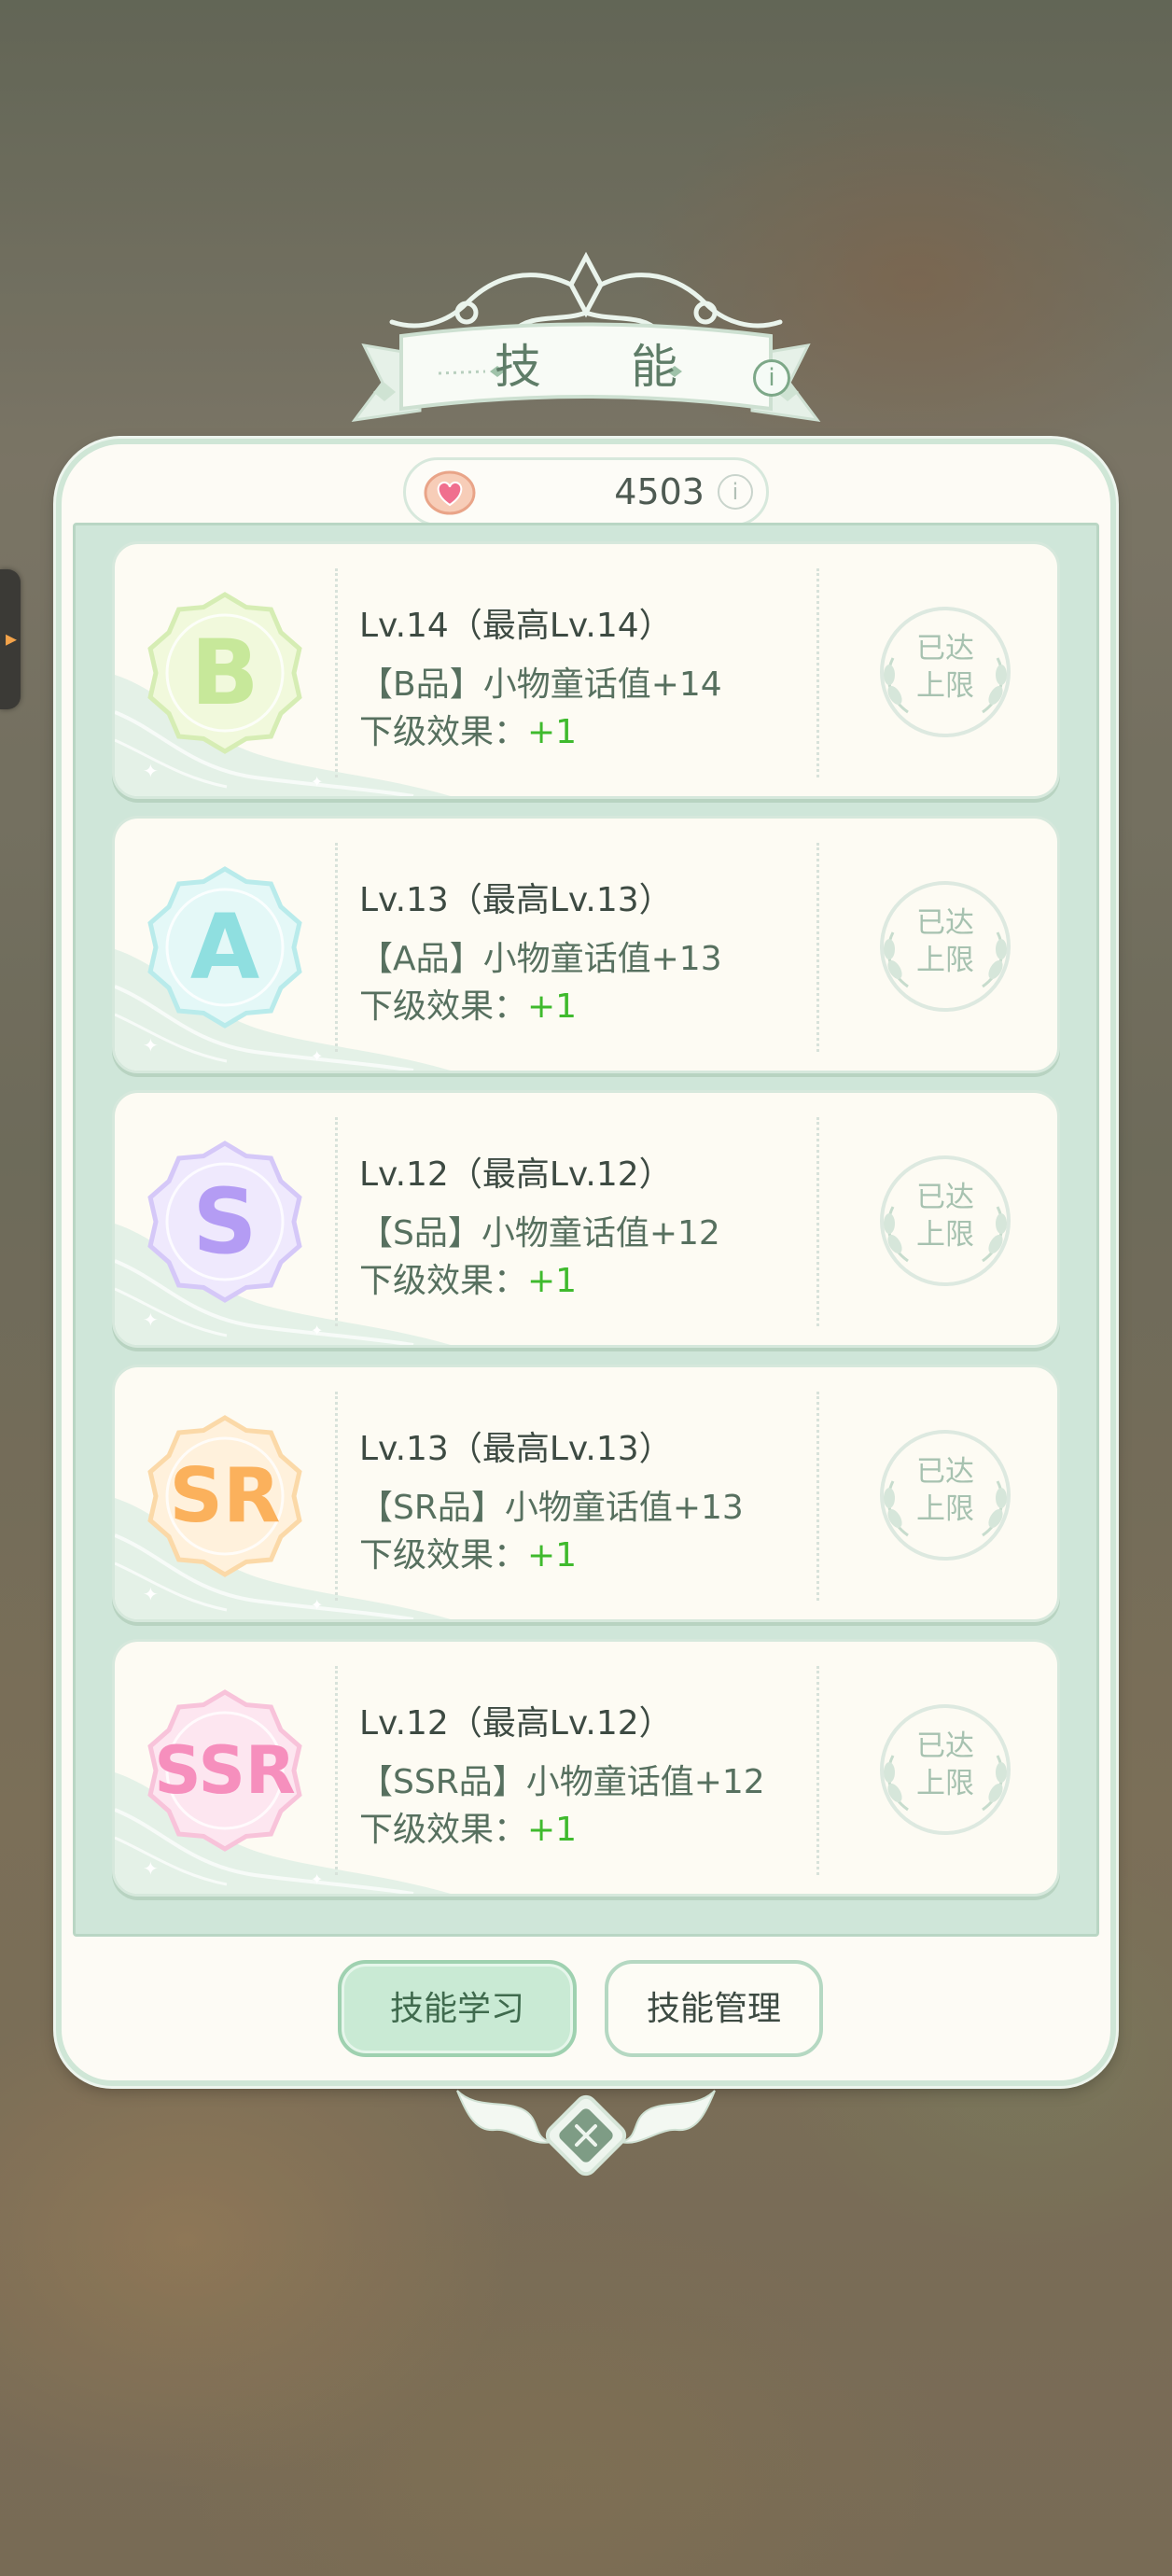 The height and width of the screenshot is (2576, 1172). What do you see at coordinates (562, 1782) in the screenshot?
I see `skill-effect: 【SSR品】小物童话值+12` at bounding box center [562, 1782].